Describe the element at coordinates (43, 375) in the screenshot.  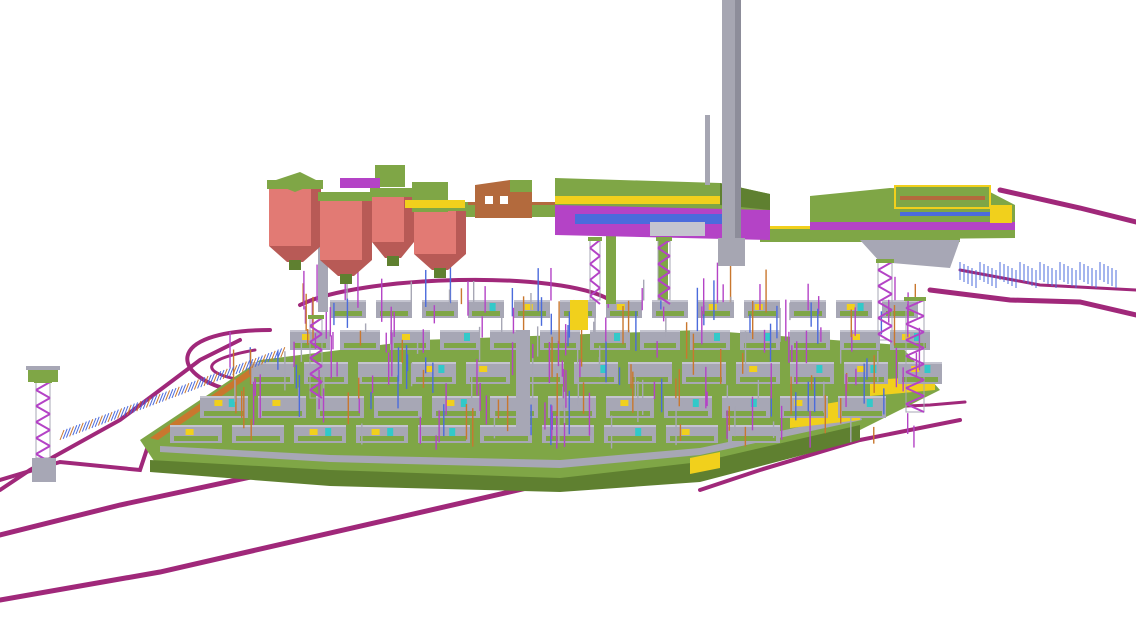
I see `watch-tower-cabin` at that location.